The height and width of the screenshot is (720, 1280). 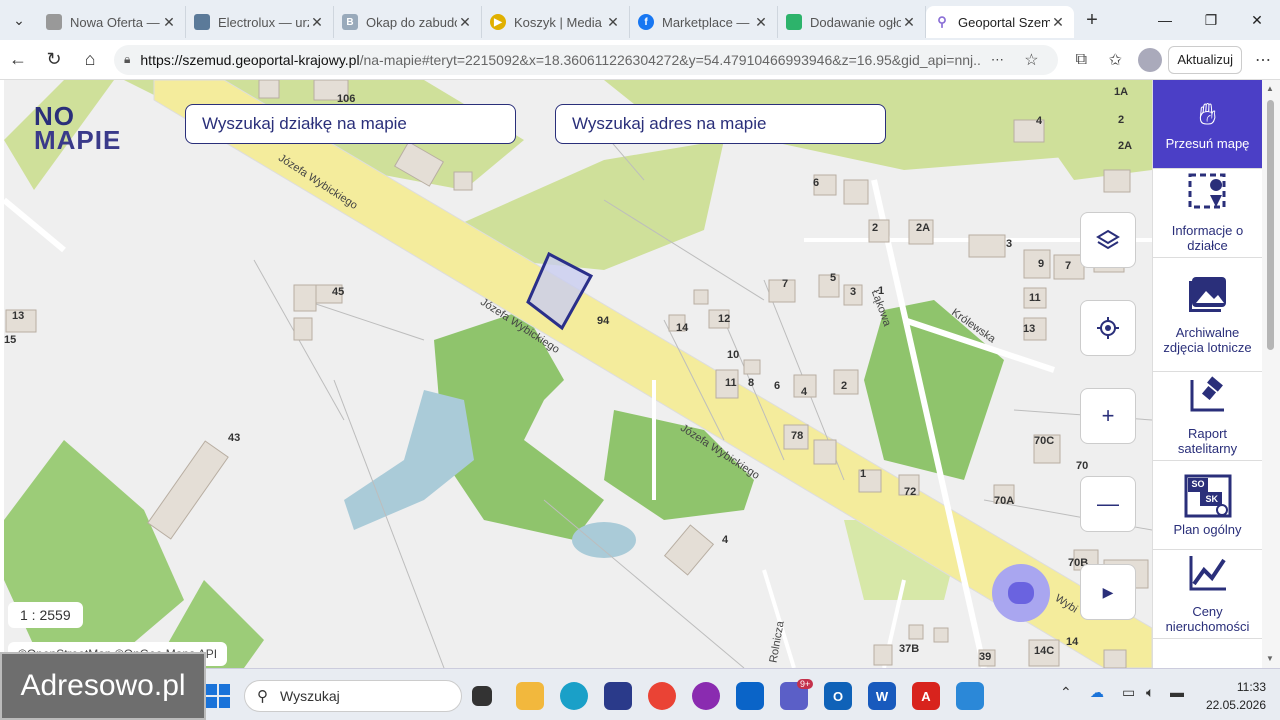 I want to click on expand-panel-button: ▶, so click(x=1108, y=592).